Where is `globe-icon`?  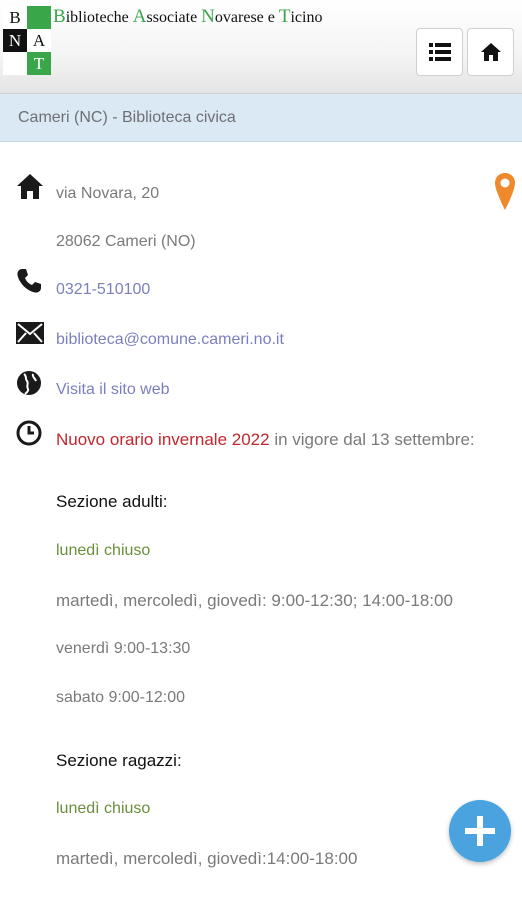
globe-icon is located at coordinates (29, 383).